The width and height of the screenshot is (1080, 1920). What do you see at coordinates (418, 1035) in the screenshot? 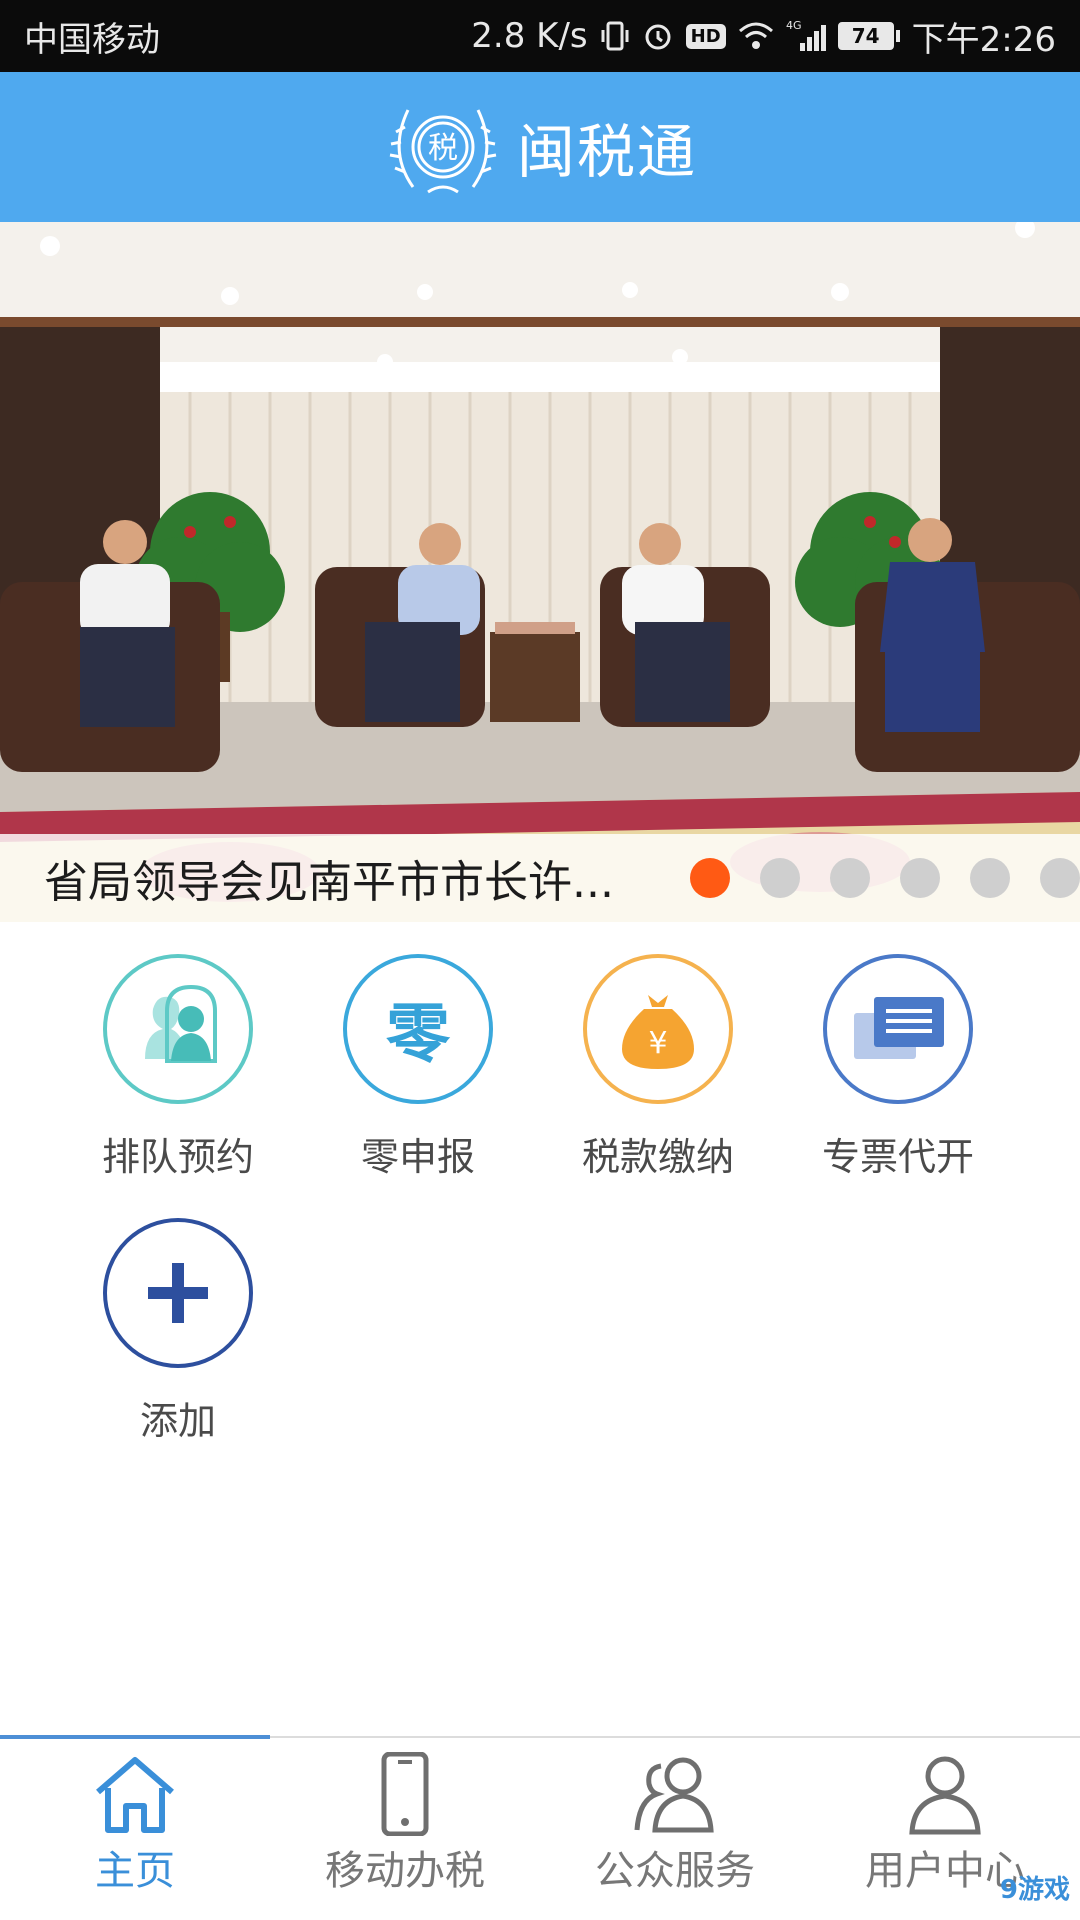
I see `zero-glyph: 零` at bounding box center [418, 1035].